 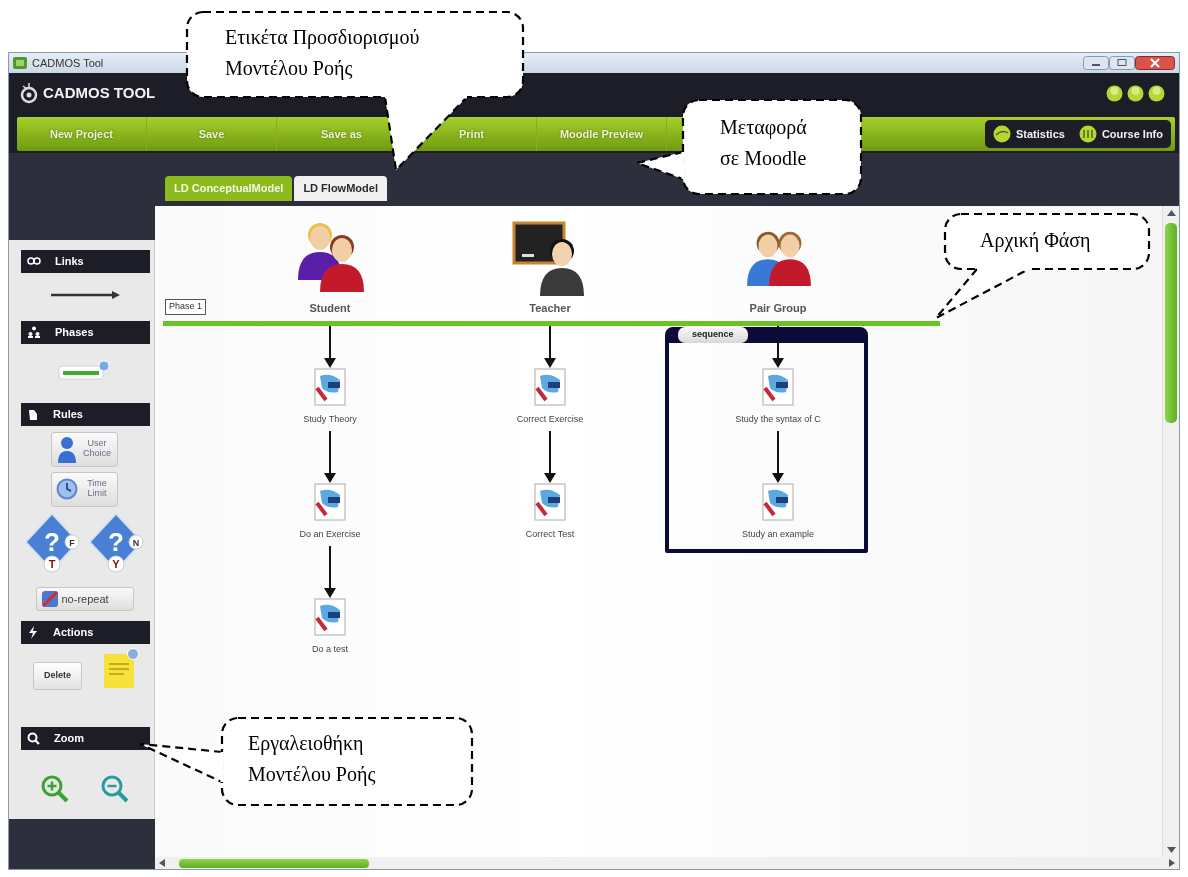 I want to click on activity-label: Study an example, so click(x=778, y=535).